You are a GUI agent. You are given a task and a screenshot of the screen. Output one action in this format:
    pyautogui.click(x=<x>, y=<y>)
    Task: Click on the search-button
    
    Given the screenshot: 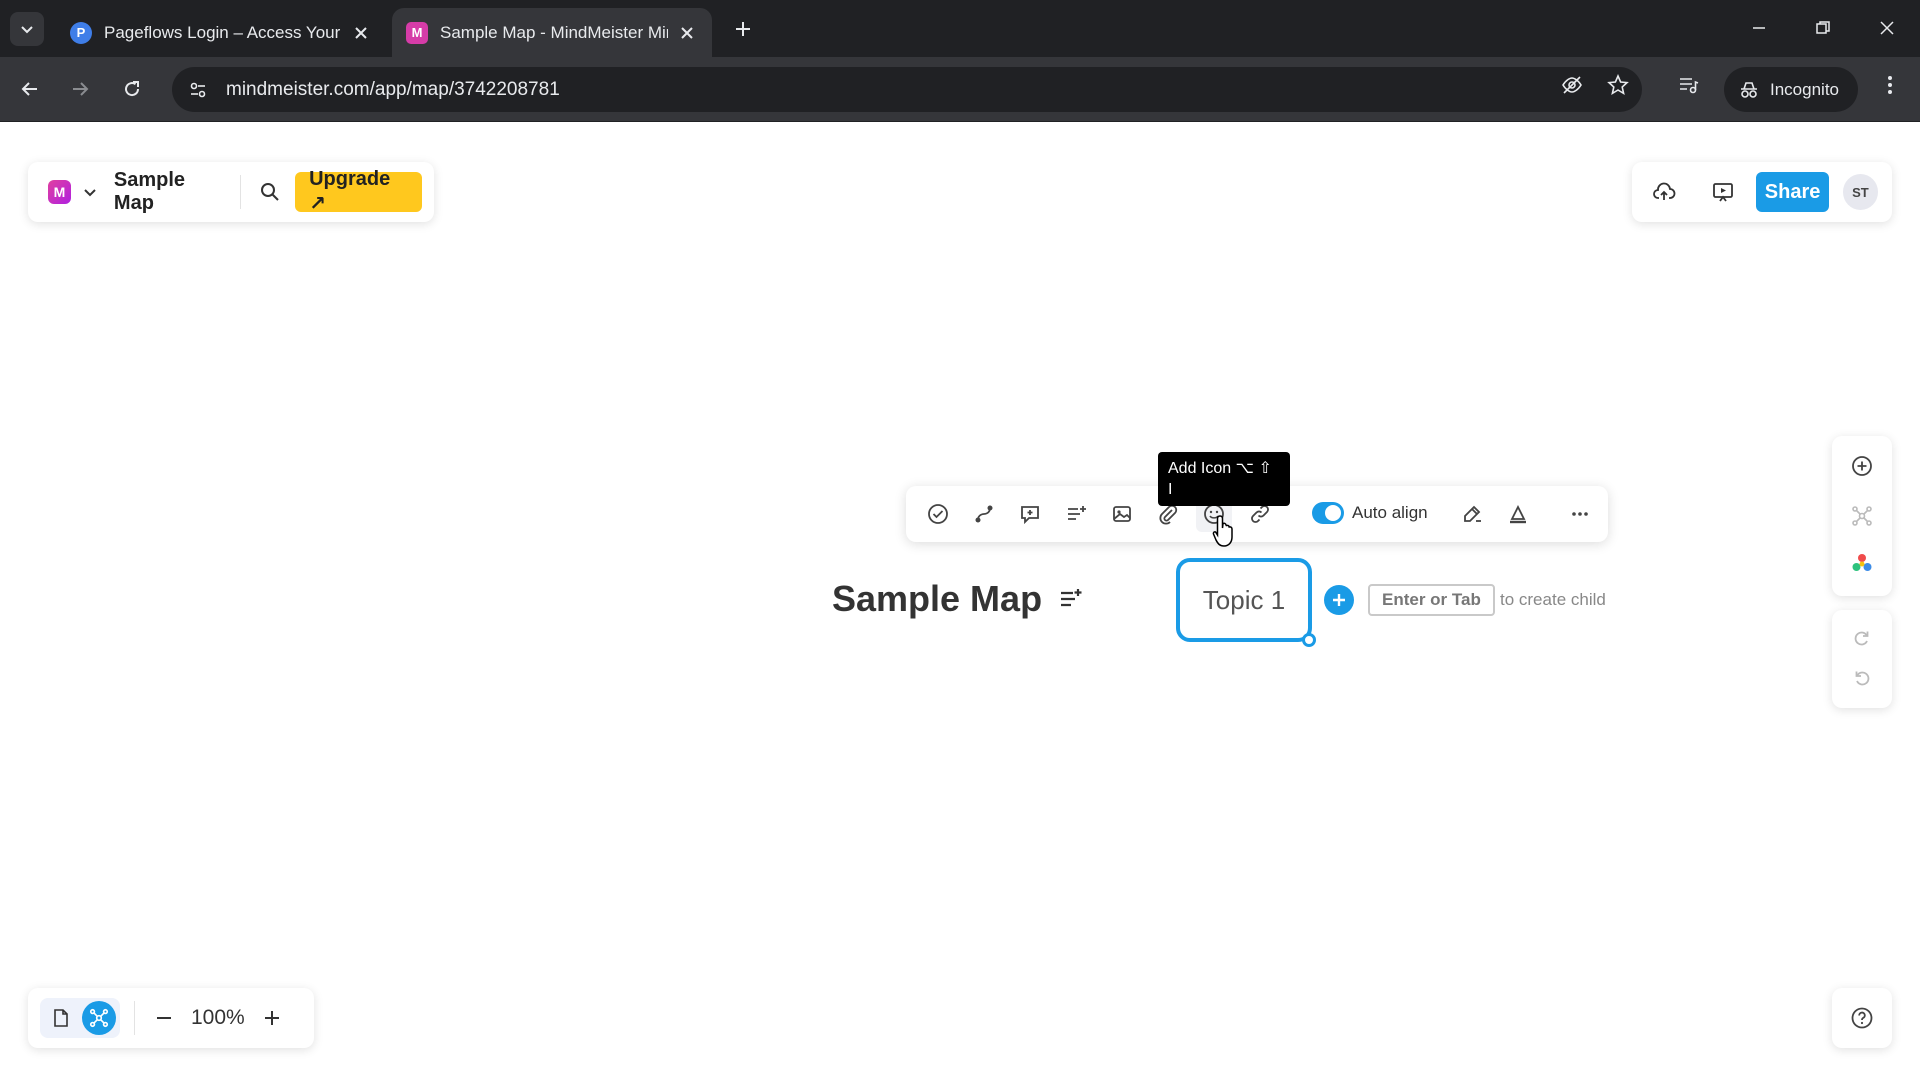 What is the action you would take?
    pyautogui.click(x=269, y=192)
    